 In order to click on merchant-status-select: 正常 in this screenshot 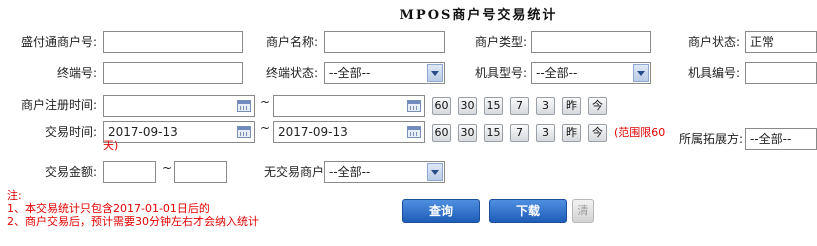, I will do `click(781, 42)`.